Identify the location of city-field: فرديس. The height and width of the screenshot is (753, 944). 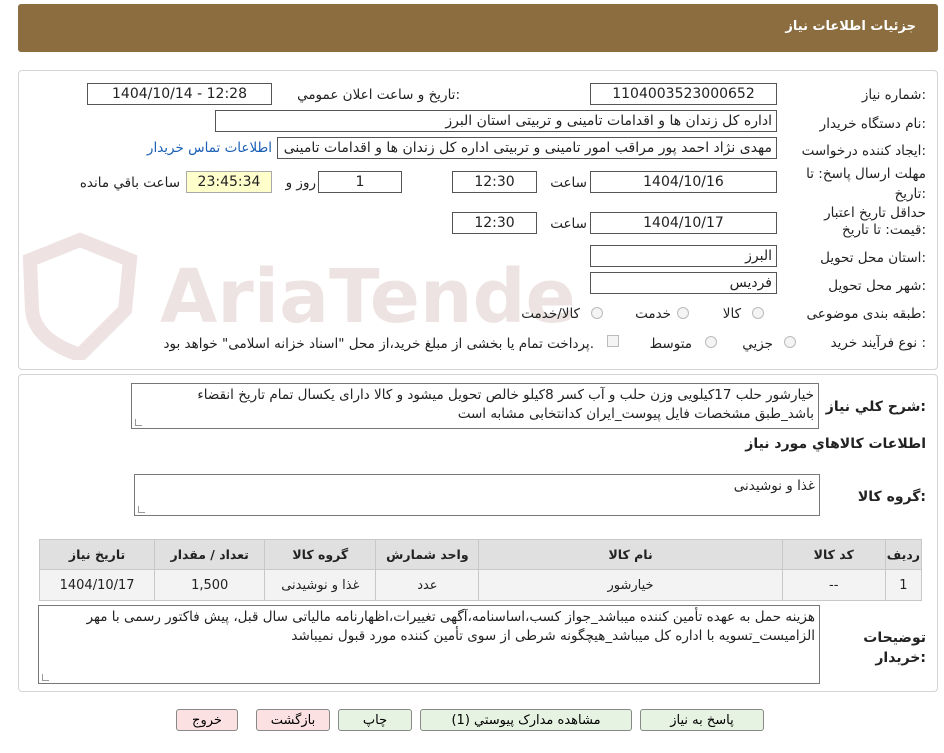
(683, 283).